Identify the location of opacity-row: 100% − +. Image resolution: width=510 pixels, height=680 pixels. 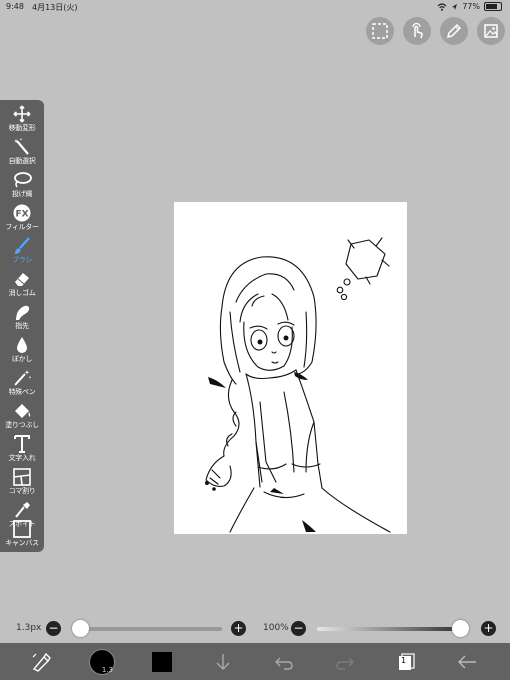
(382, 628).